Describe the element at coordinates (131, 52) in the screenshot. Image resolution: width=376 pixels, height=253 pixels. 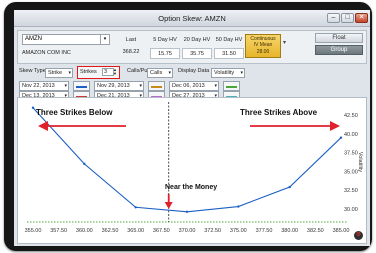
I see `last-value: 368.22` at that location.